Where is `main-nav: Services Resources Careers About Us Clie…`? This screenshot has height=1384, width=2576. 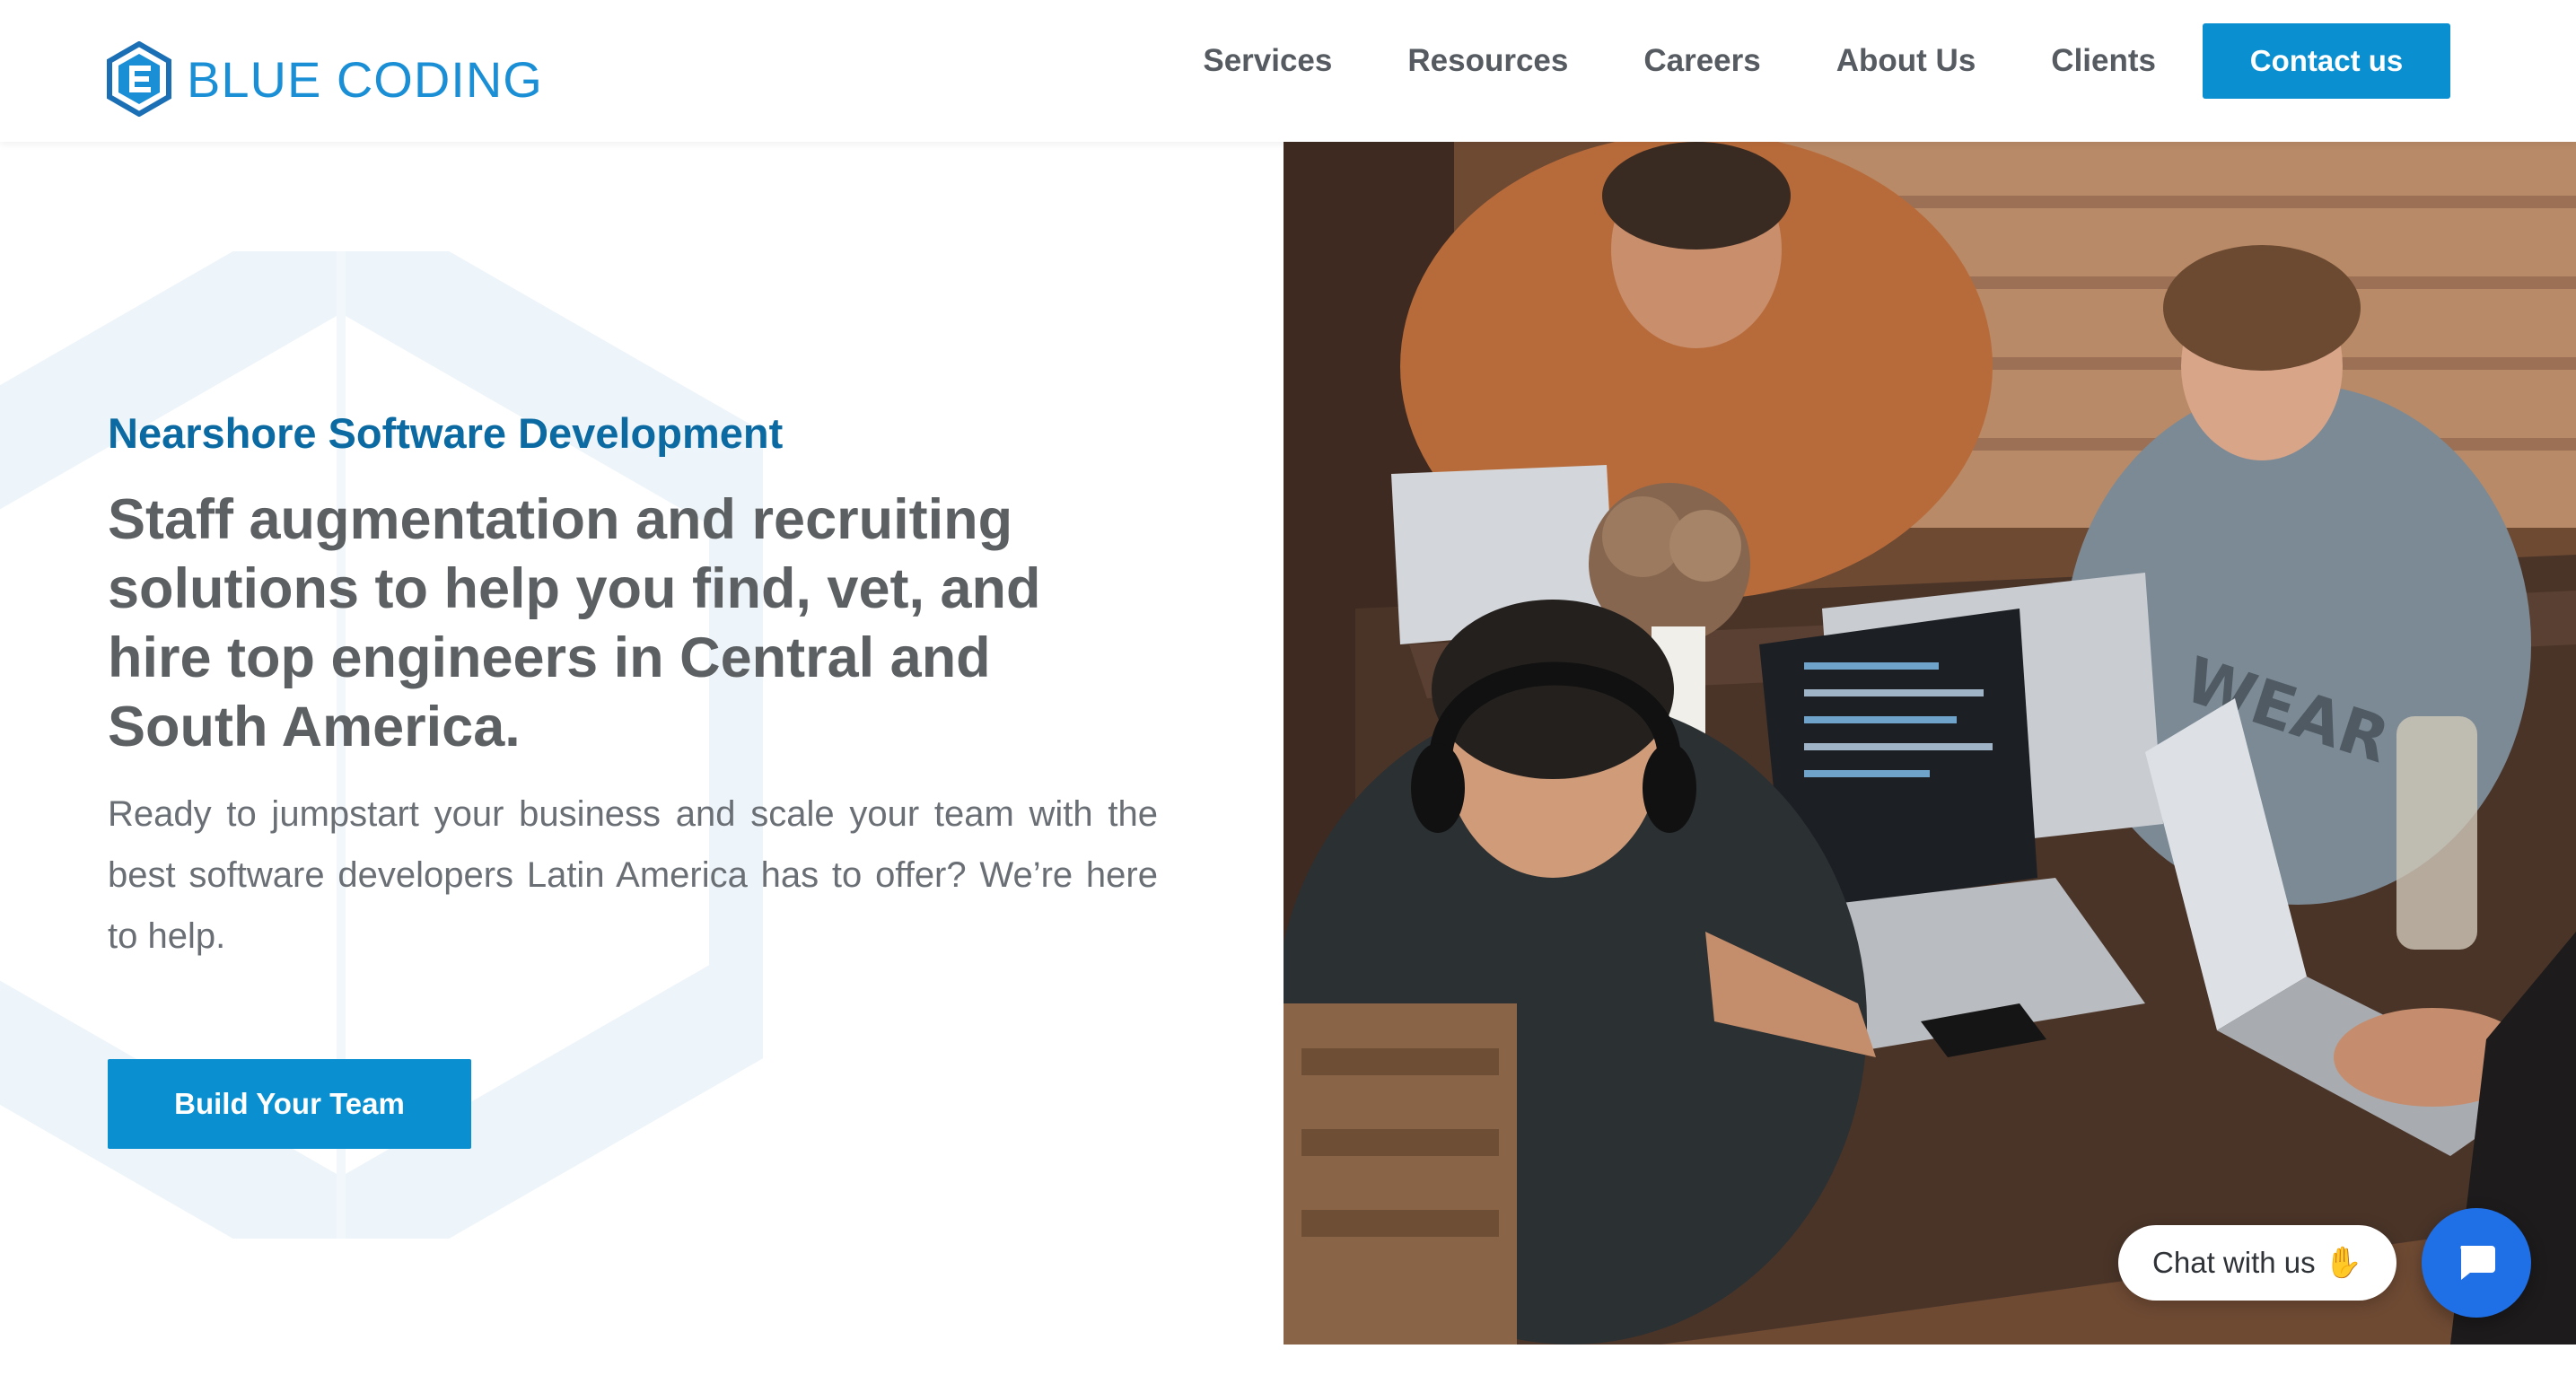
main-nav: Services Resources Careers About Us Clie… is located at coordinates (1826, 61).